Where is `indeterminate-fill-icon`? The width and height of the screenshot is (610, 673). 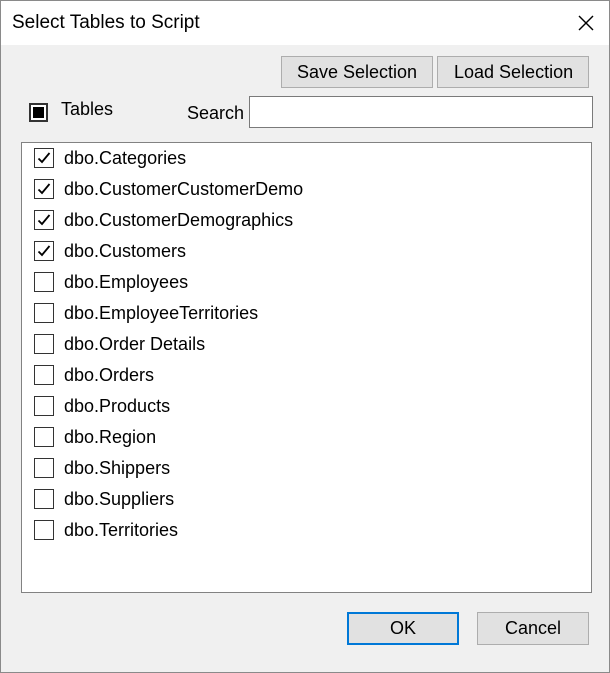 indeterminate-fill-icon is located at coordinates (38, 112).